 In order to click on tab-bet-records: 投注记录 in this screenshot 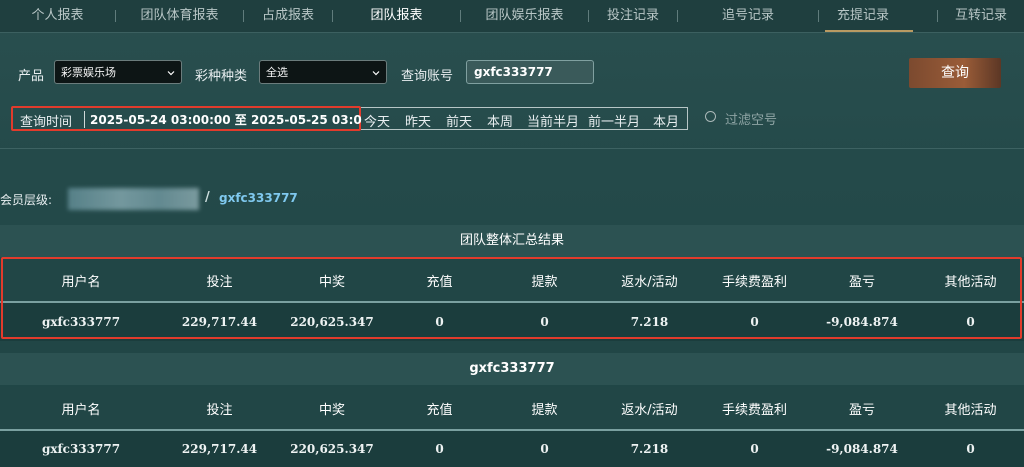, I will do `click(633, 16)`.